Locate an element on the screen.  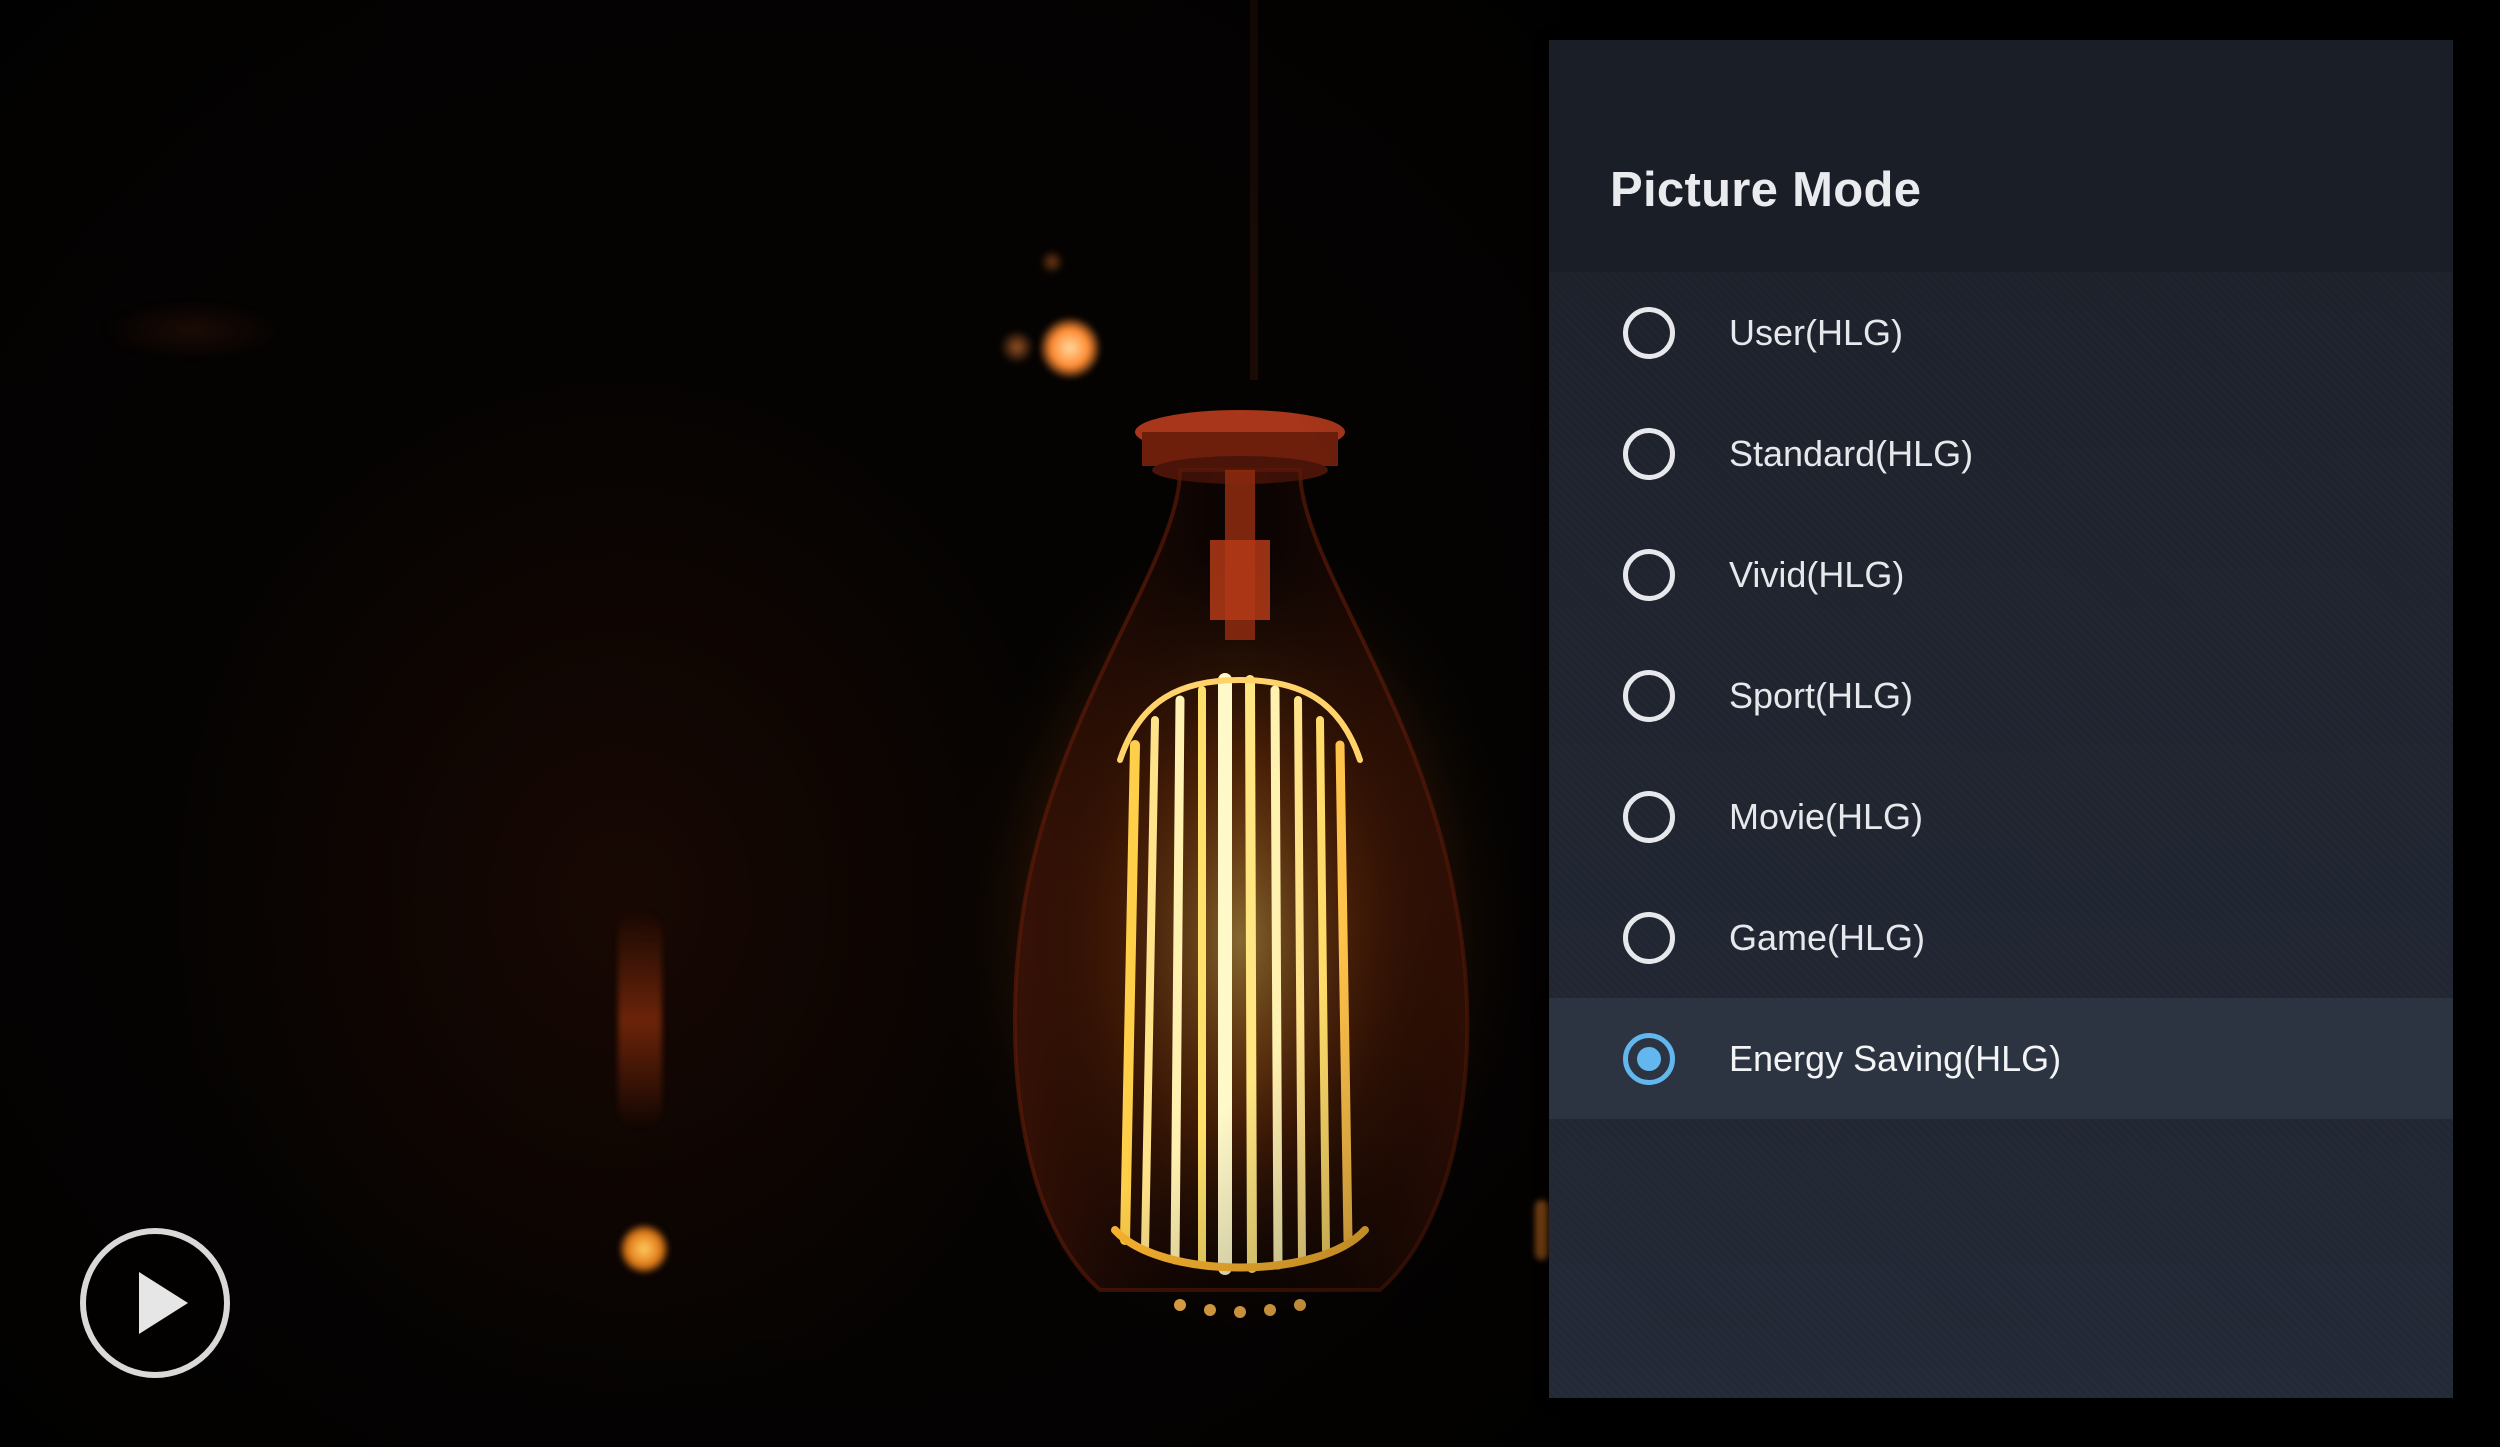
bokeh-glow is located at coordinates (190, 330).